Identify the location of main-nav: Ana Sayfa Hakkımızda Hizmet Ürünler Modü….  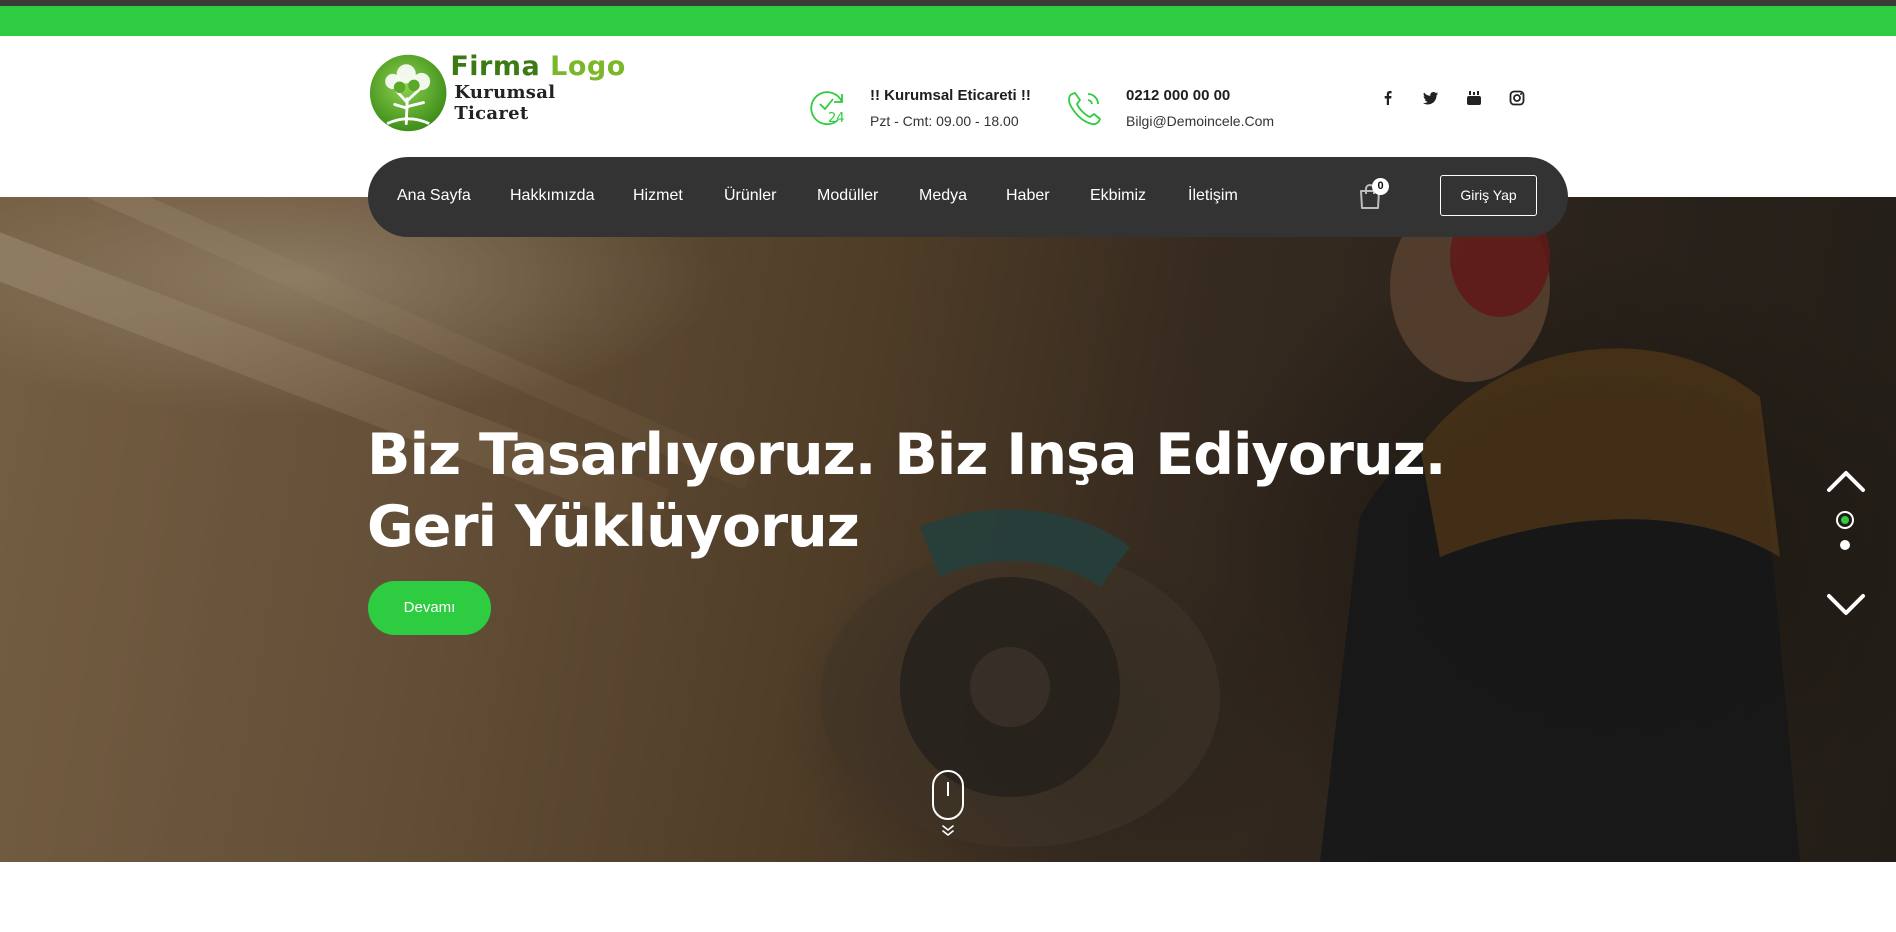
(968, 197).